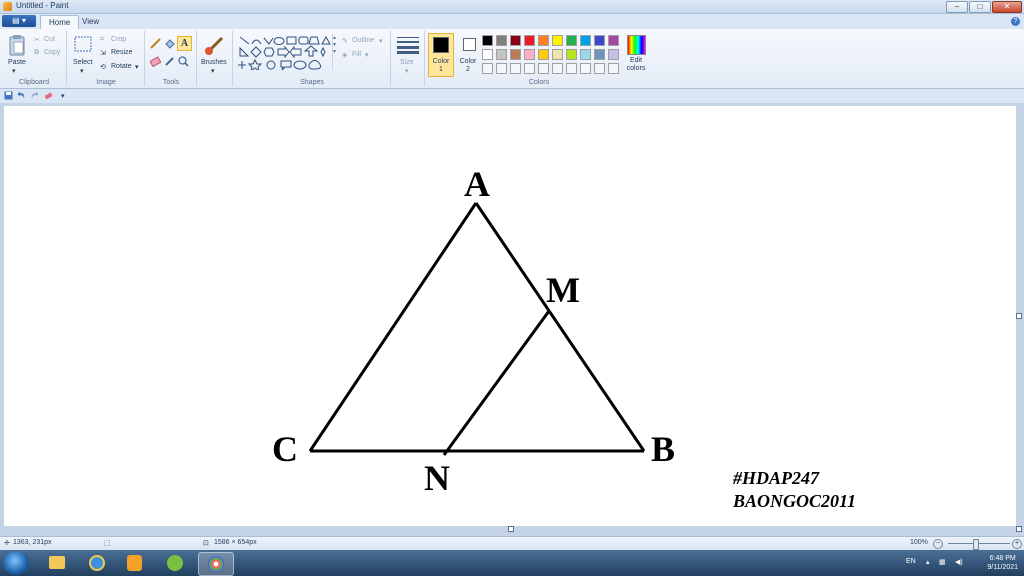 Image resolution: width=1024 pixels, height=576 pixels. Describe the element at coordinates (1019, 529) in the screenshot. I see `canvas-resize-corner-handle` at that location.